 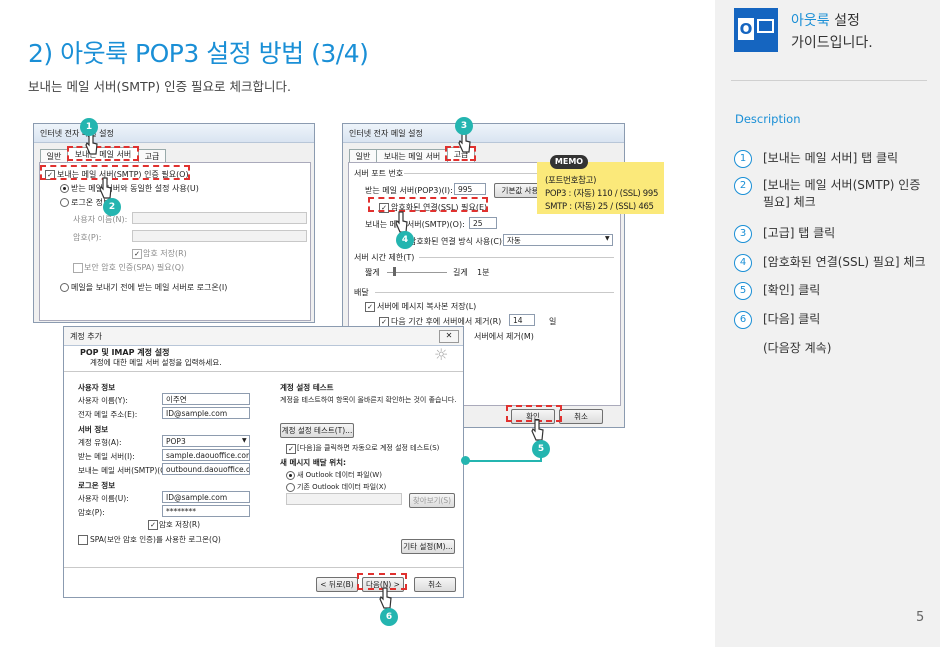 What do you see at coordinates (206, 455) in the screenshot?
I see `incoming-server-input: sample.daouoffice.com` at bounding box center [206, 455].